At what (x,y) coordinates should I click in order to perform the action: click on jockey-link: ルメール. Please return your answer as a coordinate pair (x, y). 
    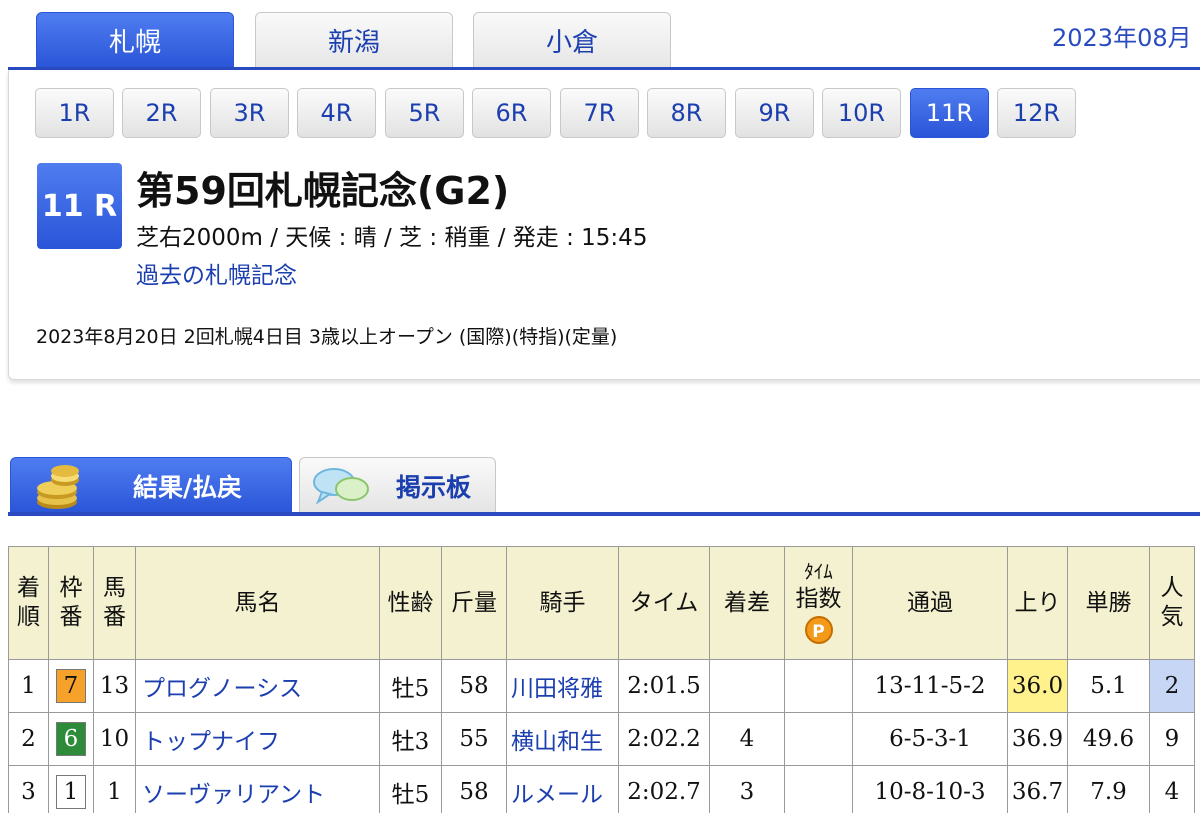
    Looking at the image, I should click on (562, 789).